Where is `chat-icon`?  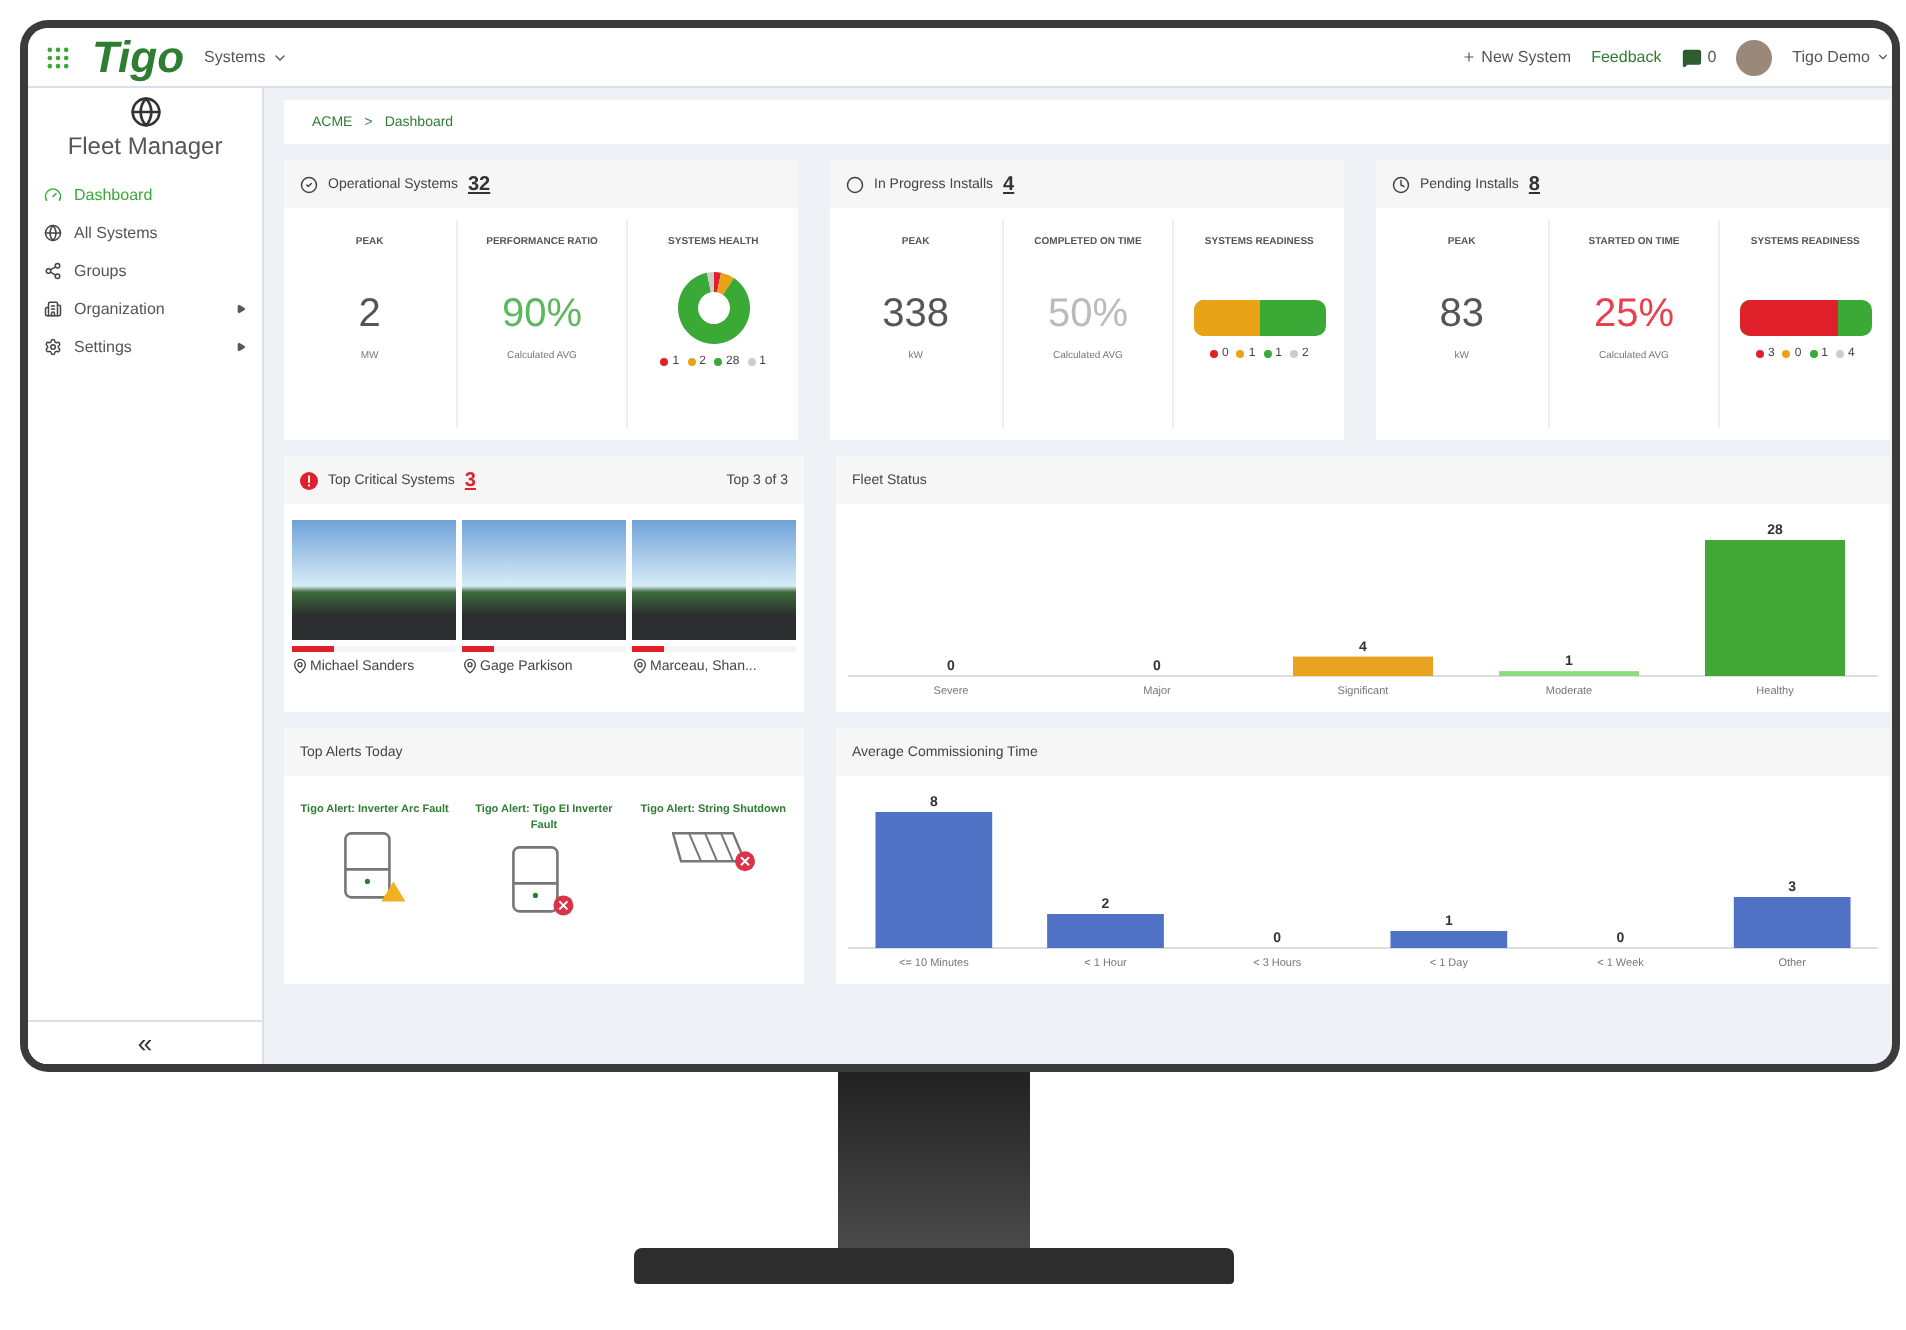
chat-icon is located at coordinates (1691, 57).